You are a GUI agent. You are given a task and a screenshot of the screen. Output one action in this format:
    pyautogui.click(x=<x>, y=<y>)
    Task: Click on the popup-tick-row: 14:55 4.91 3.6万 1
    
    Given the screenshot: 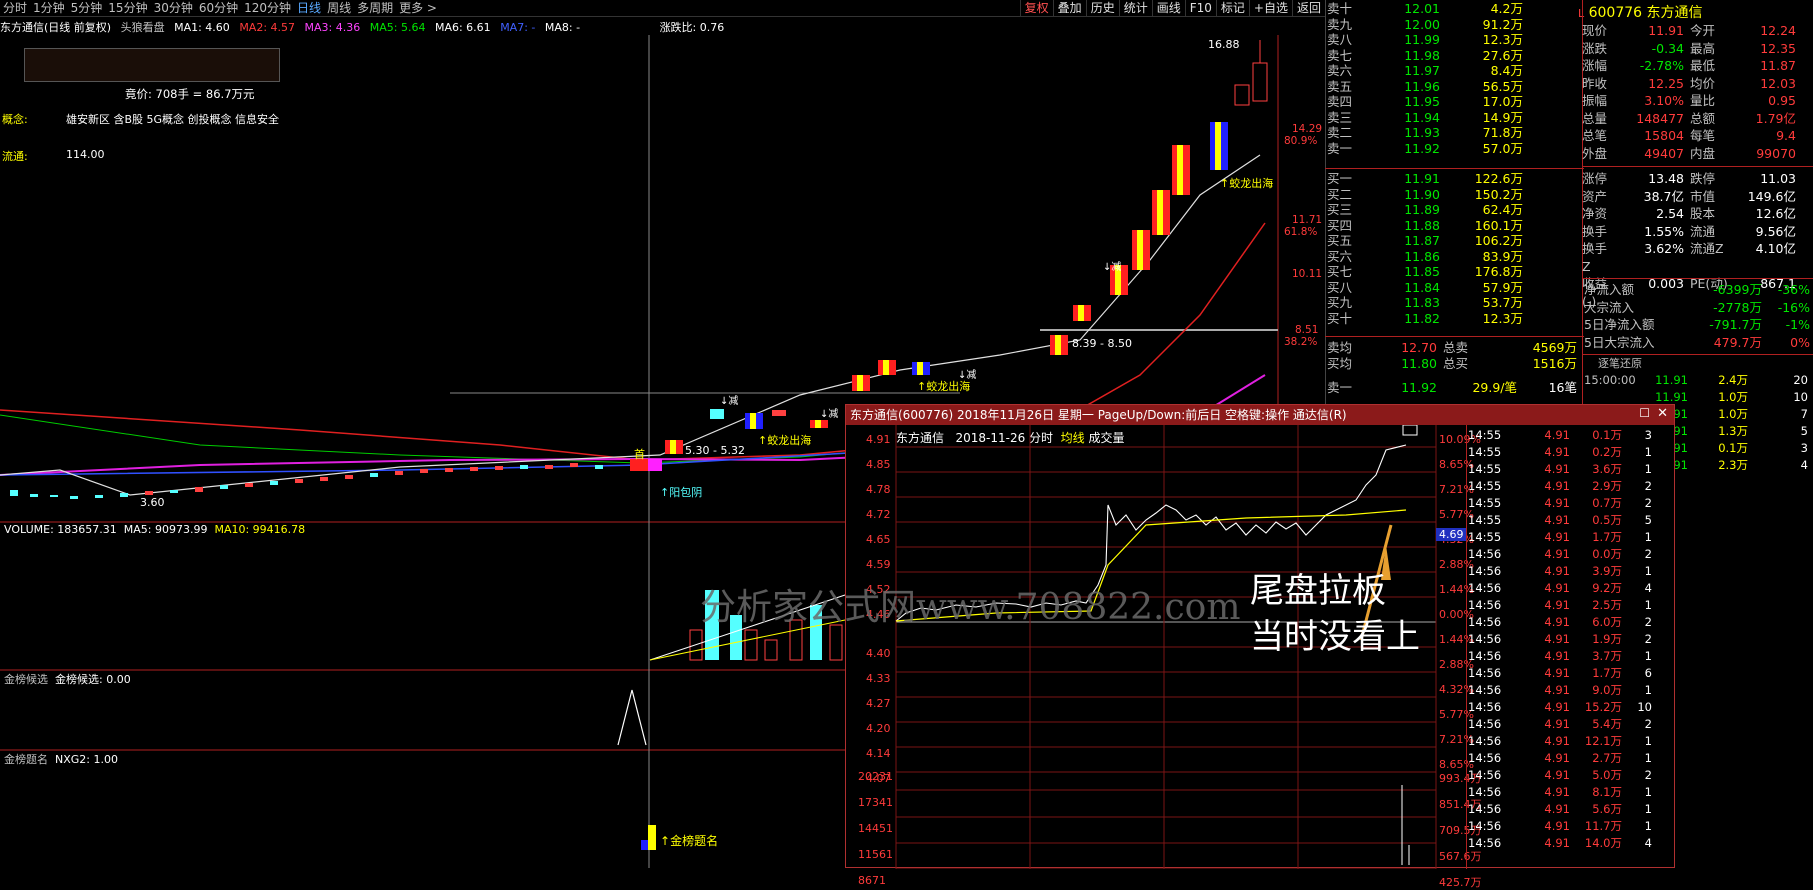 What is the action you would take?
    pyautogui.click(x=1572, y=469)
    